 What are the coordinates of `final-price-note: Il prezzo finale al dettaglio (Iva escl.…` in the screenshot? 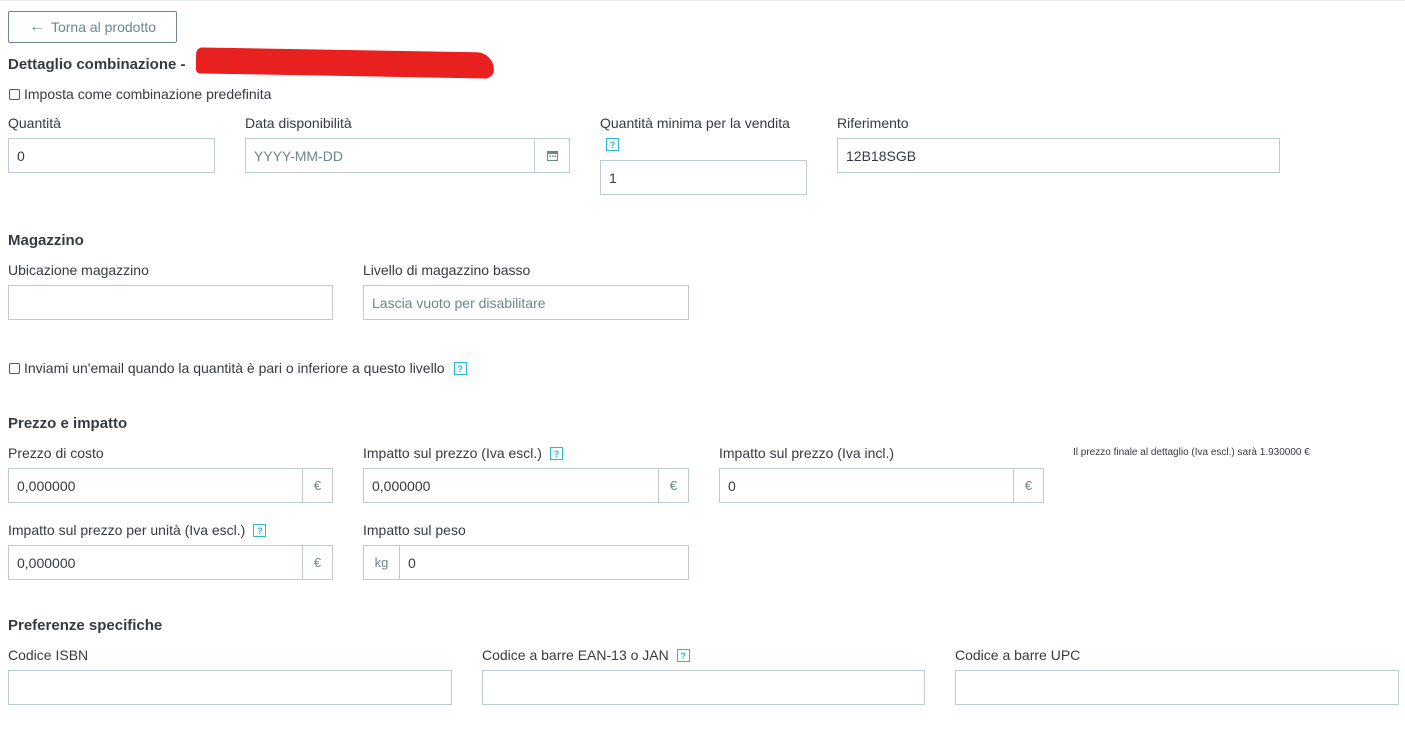 It's located at (1191, 452).